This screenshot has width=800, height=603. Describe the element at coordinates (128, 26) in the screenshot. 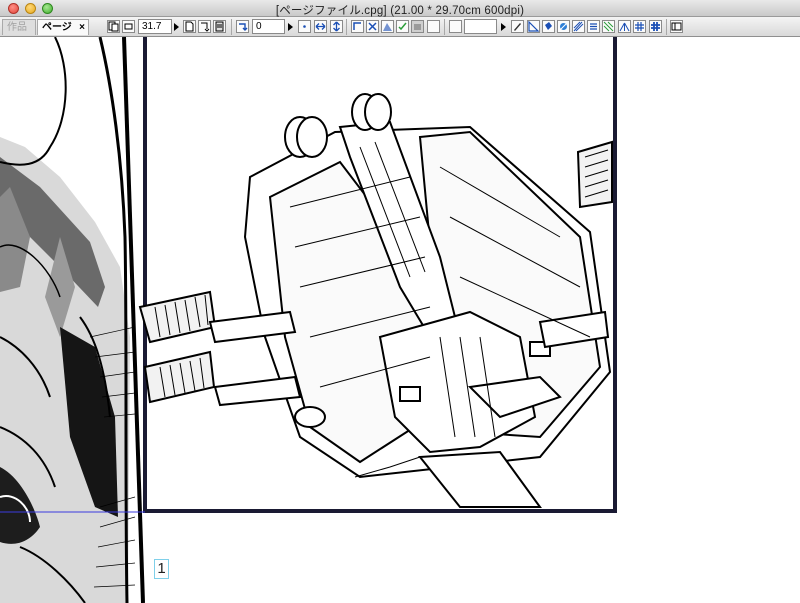

I see `fit-page-icon` at that location.